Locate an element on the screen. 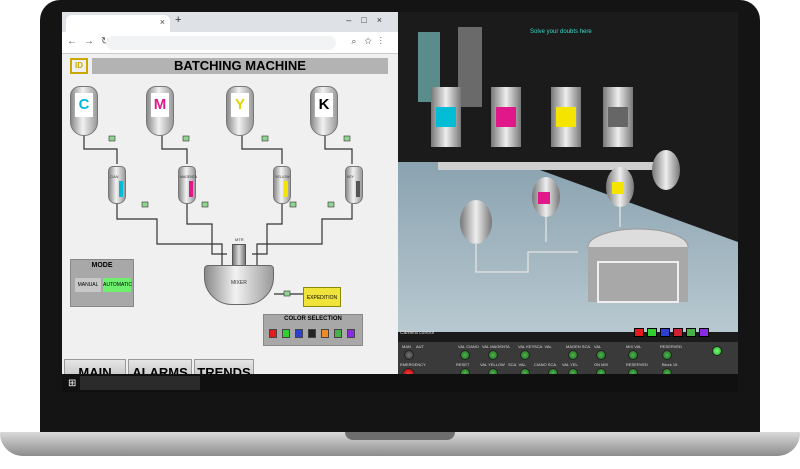 Image resolution: width=800 pixels, height=469 pixels. tank-yellow: Y is located at coordinates (240, 111).